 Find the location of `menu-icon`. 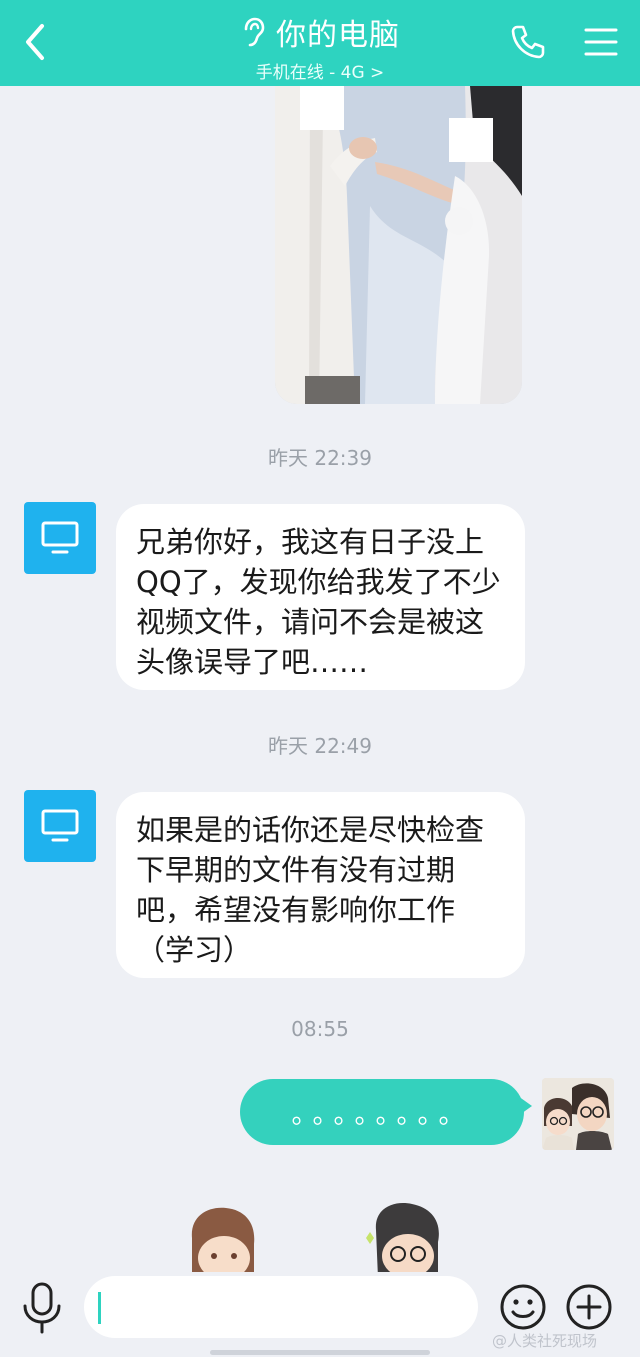

menu-icon is located at coordinates (601, 42).